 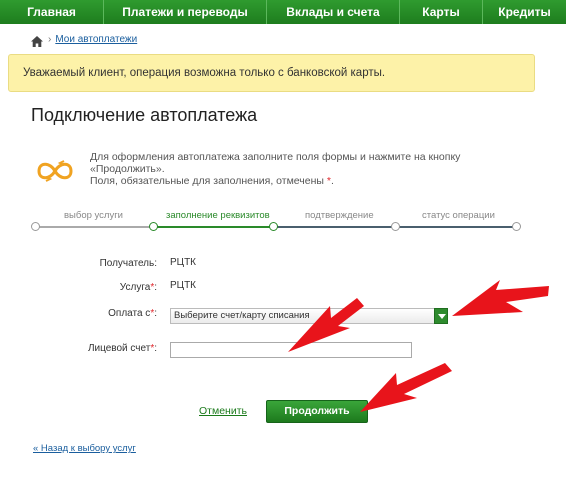 What do you see at coordinates (524, 12) in the screenshot?
I see `nav-item-credits: Кредиты` at bounding box center [524, 12].